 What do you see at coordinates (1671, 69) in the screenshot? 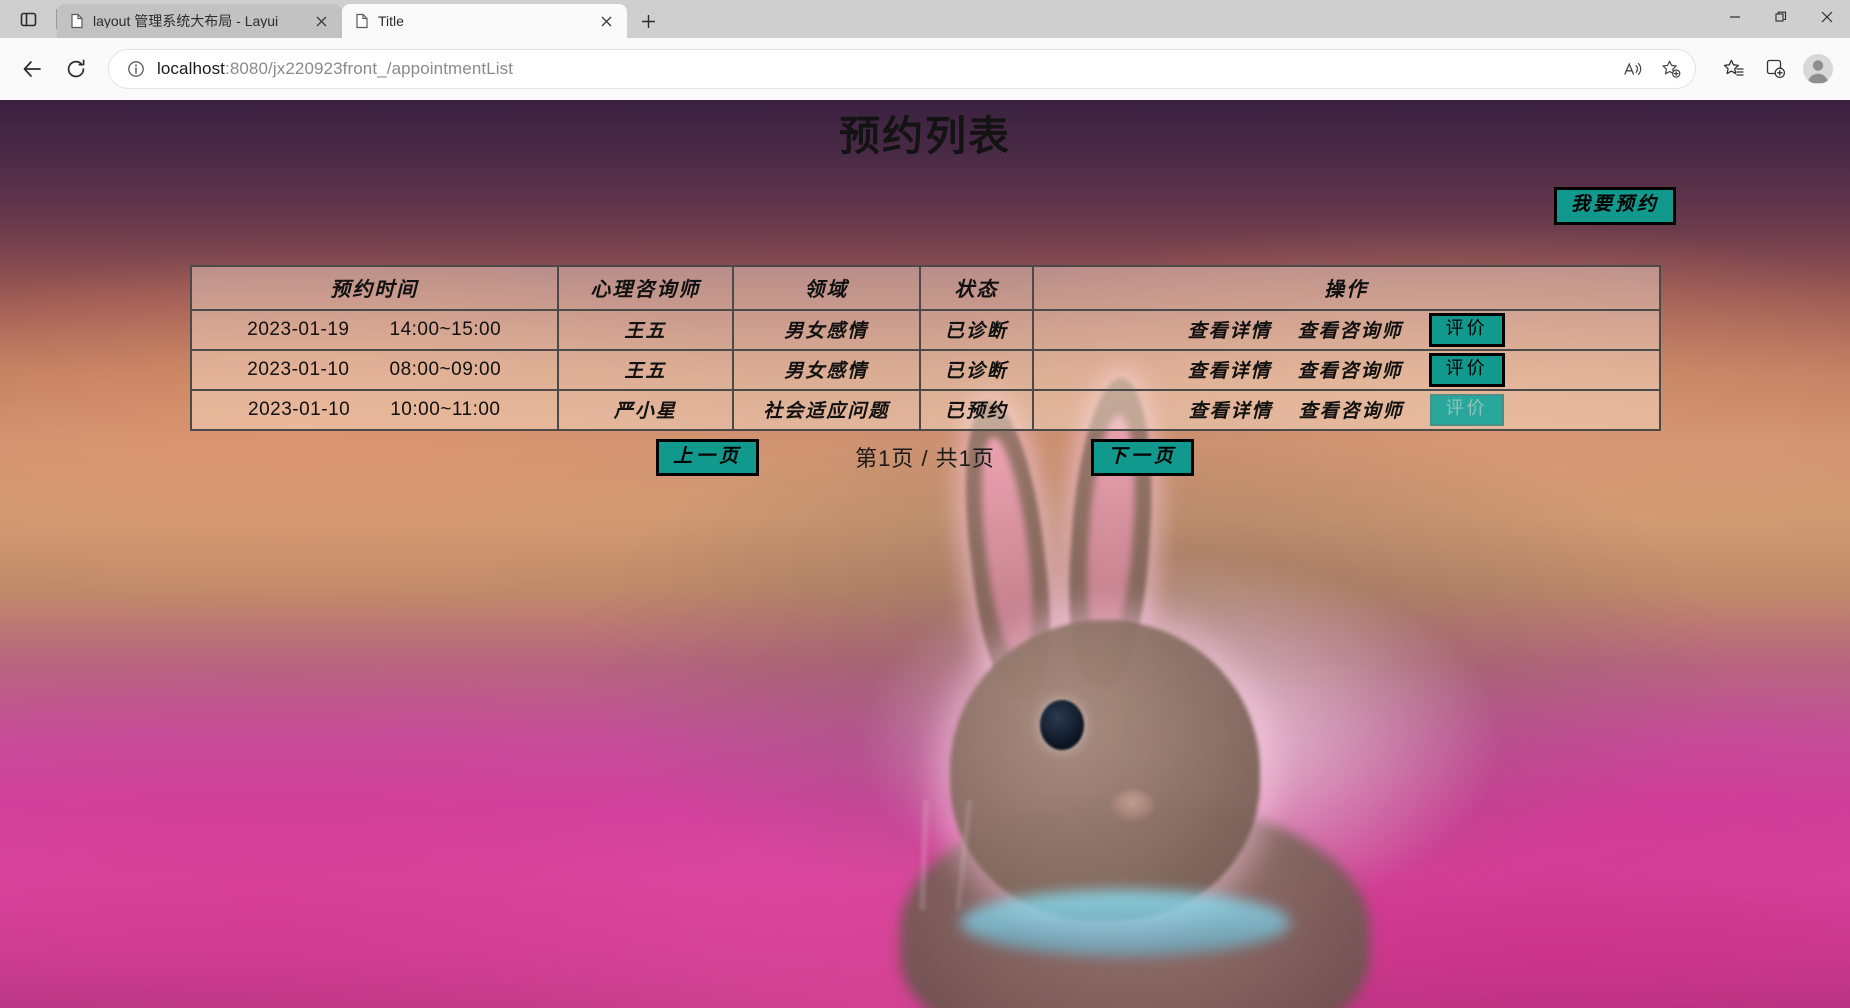
I see `add-favorite-icon` at bounding box center [1671, 69].